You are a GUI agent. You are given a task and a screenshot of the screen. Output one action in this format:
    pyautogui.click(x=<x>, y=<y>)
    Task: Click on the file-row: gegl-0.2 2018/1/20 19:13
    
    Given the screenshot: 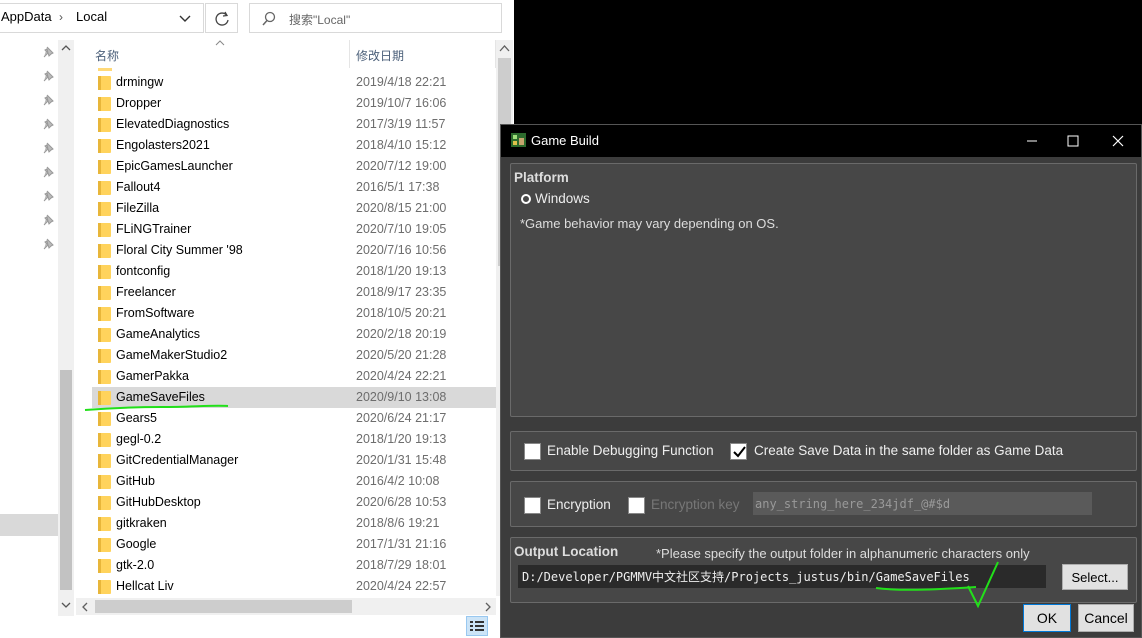 What is the action you would take?
    pyautogui.click(x=294, y=439)
    